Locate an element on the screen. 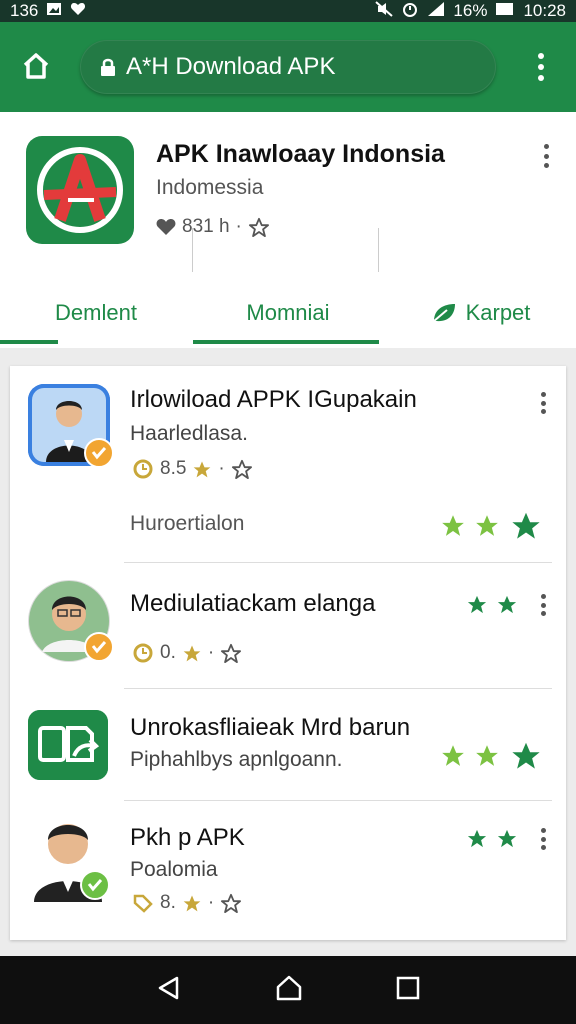  lock-icon is located at coordinates (108, 67).